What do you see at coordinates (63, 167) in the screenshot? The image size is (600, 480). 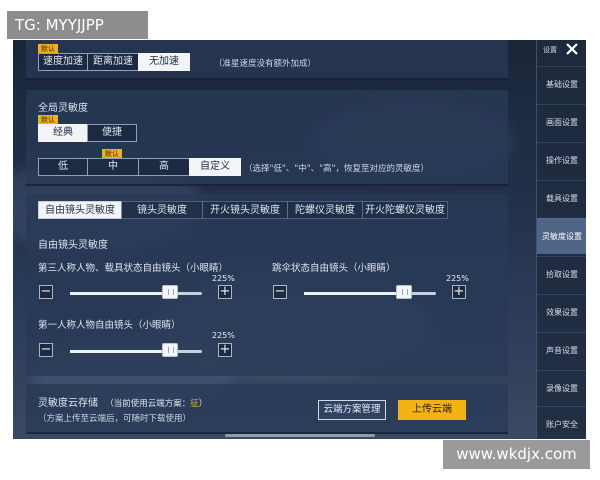 I see `option-low: 低` at bounding box center [63, 167].